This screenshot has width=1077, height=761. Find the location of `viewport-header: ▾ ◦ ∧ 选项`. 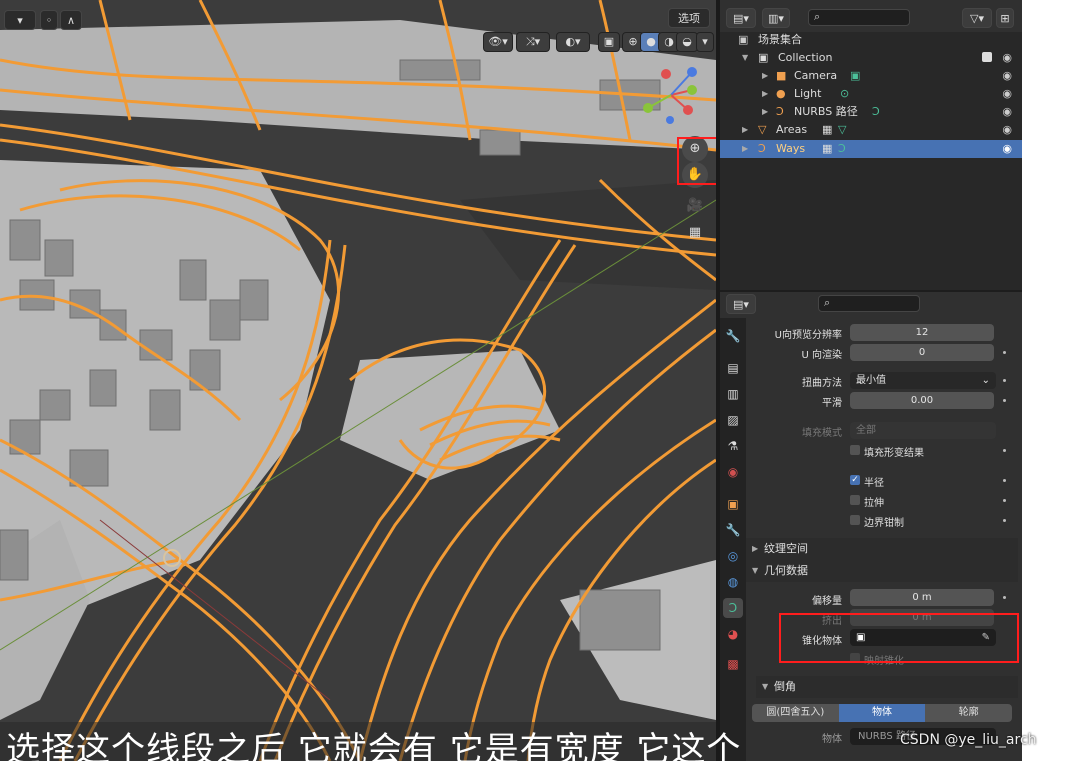

viewport-header: ▾ ◦ ∧ 选项 is located at coordinates (358, 16).